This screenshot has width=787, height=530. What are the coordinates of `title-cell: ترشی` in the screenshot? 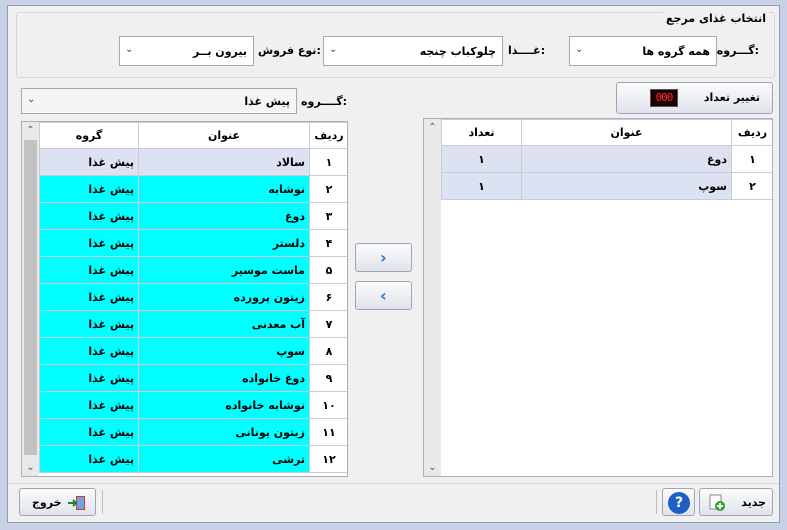 It's located at (224, 459).